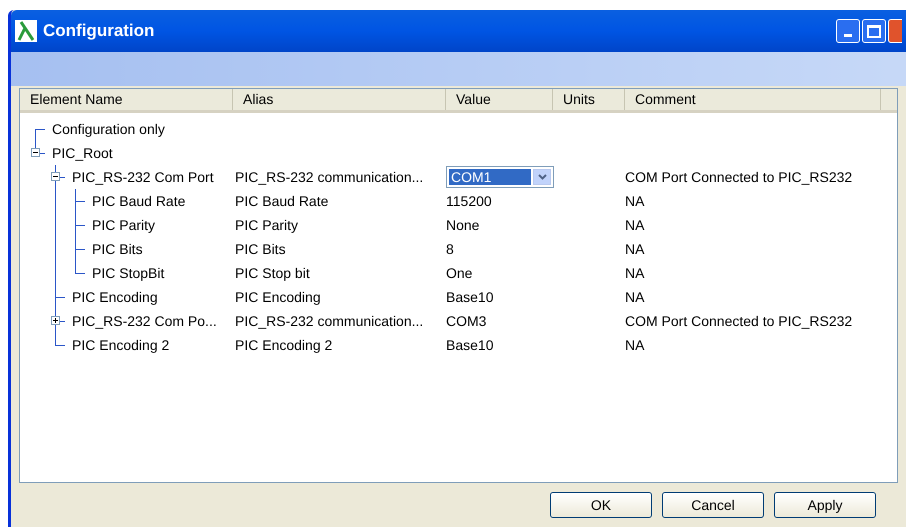 This screenshot has width=906, height=527. I want to click on minimize-button, so click(848, 31).